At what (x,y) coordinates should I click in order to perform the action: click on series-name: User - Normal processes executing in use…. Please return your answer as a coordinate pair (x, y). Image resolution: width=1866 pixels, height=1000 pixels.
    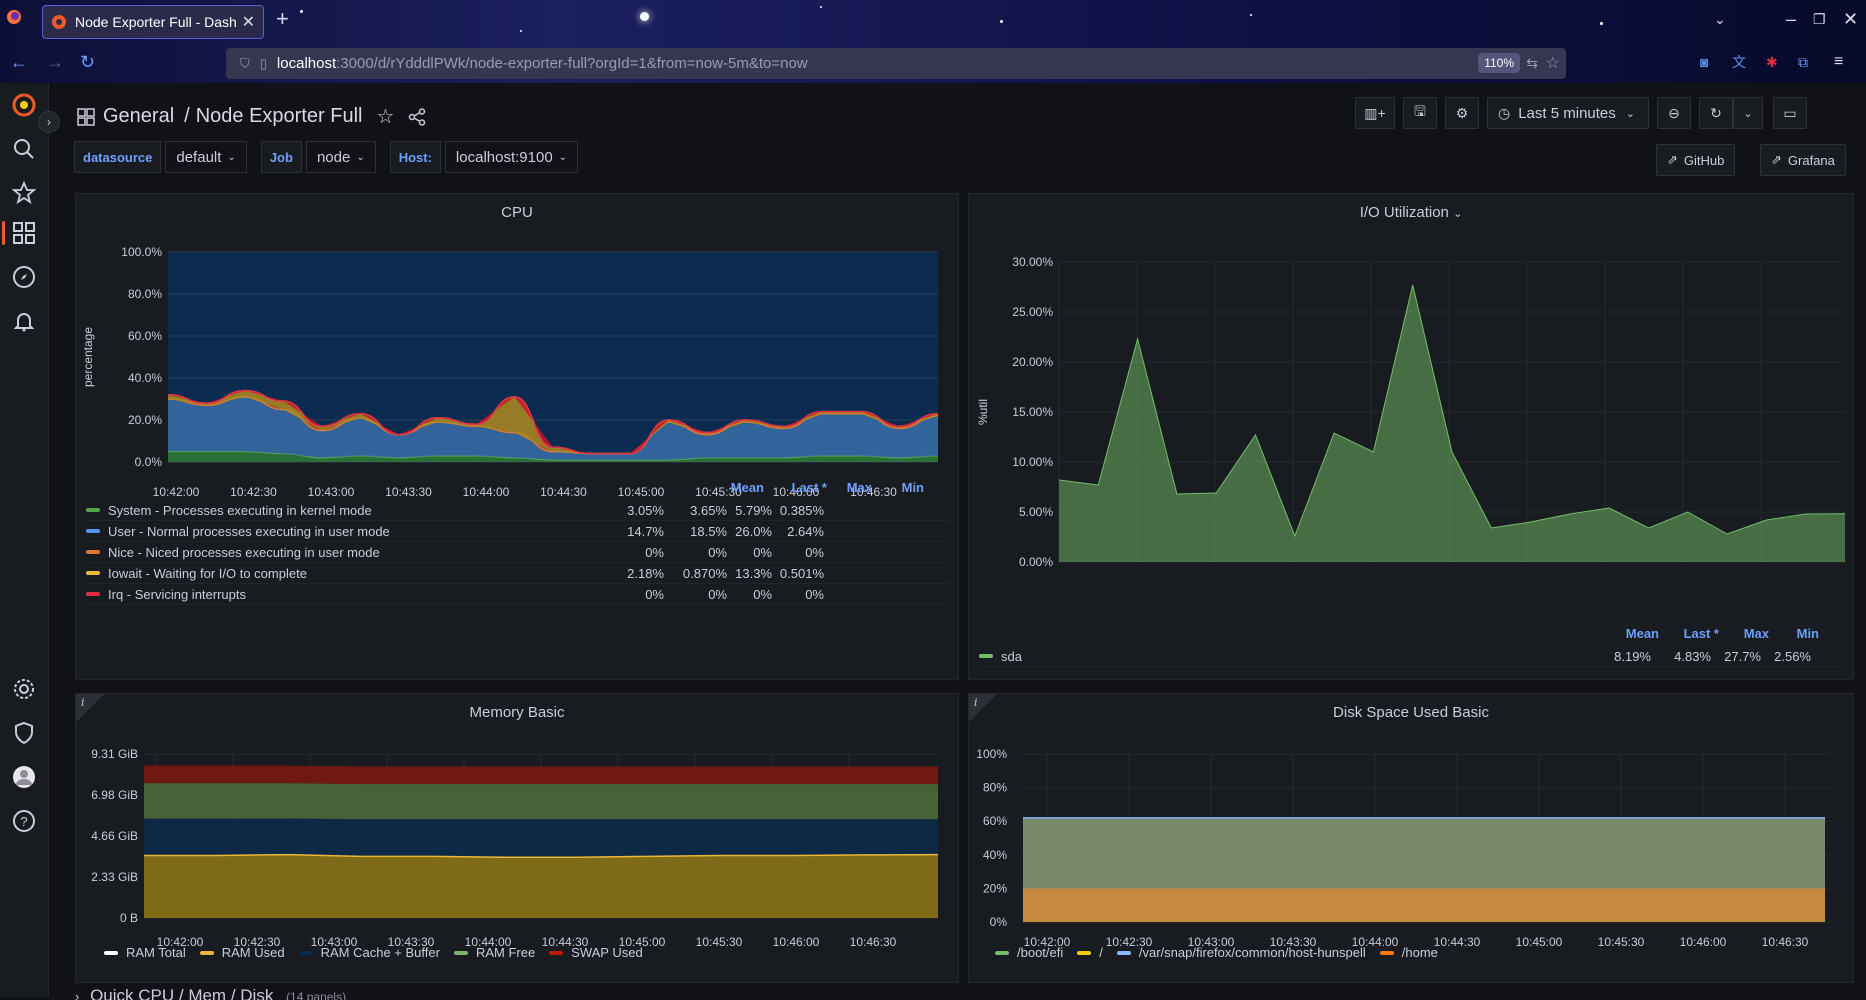
    Looking at the image, I should click on (249, 531).